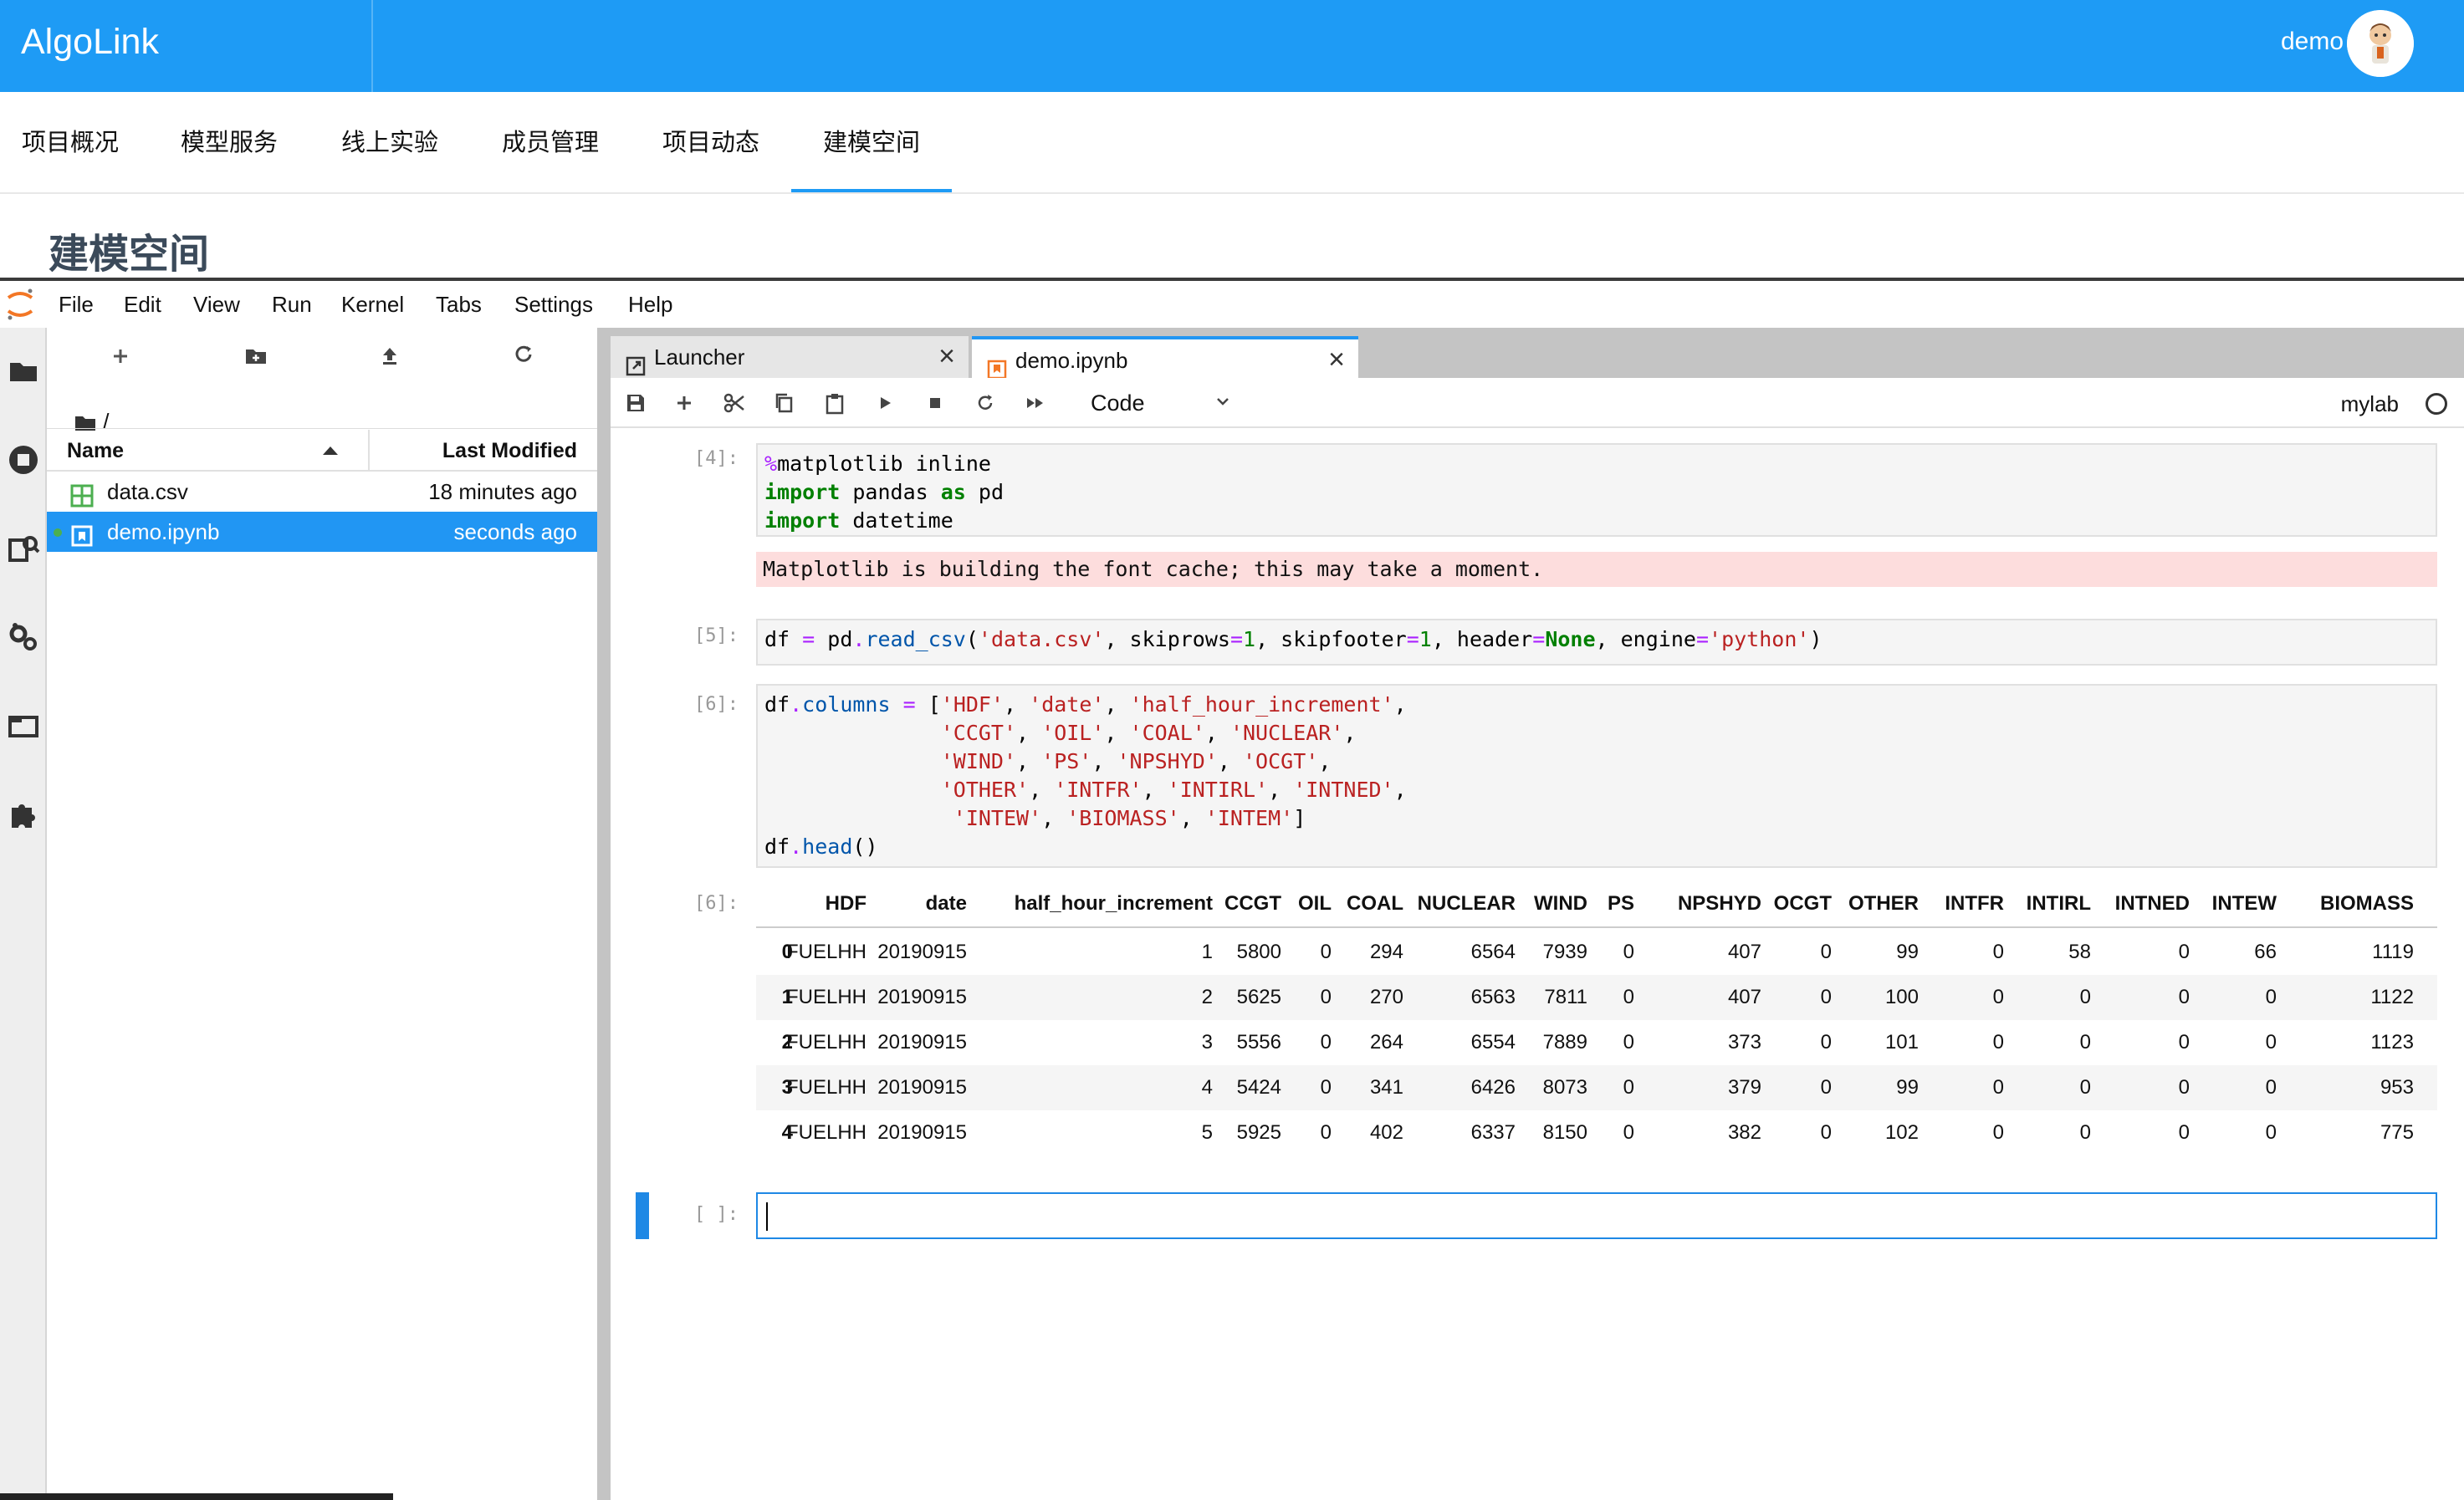 The height and width of the screenshot is (1500, 2464). I want to click on menu-help: Help, so click(650, 304).